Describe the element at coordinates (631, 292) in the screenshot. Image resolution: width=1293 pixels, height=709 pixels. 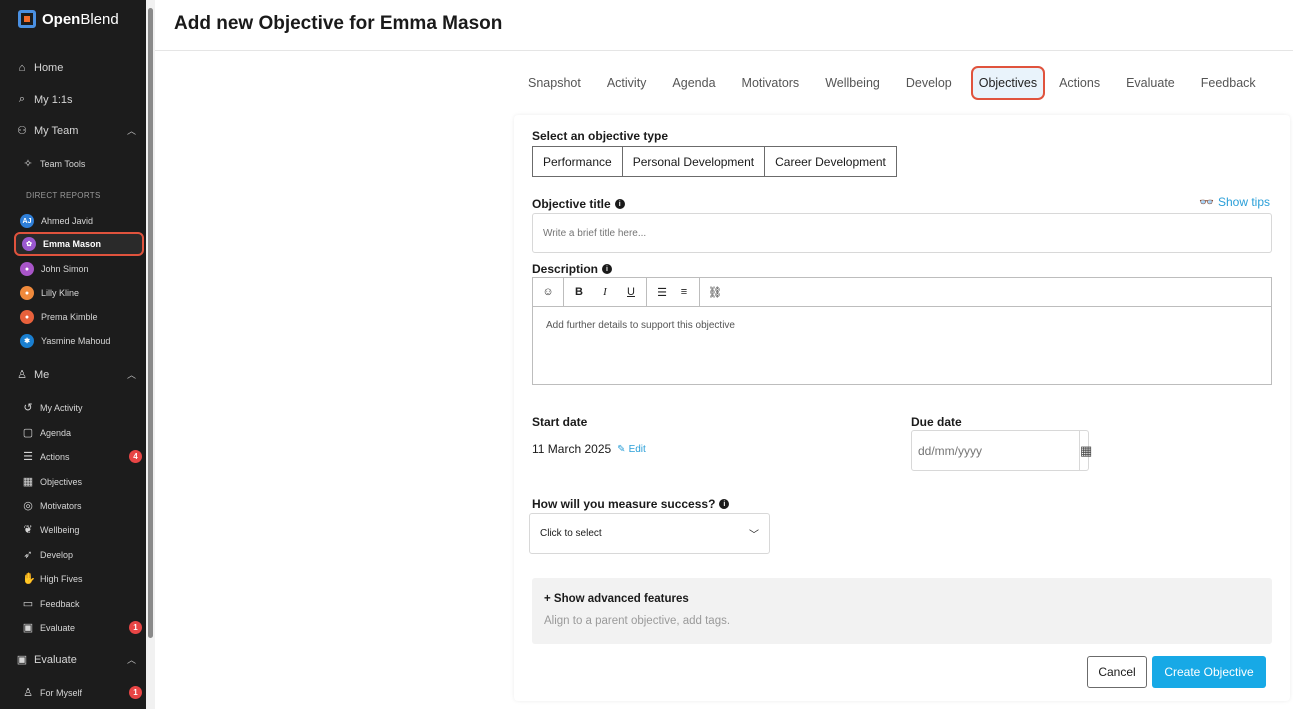
I see `underline-icon: U` at that location.